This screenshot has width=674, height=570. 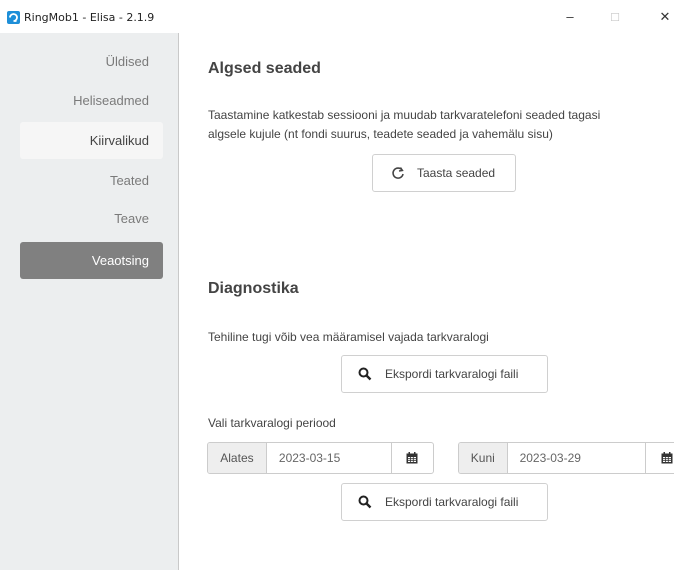 I want to click on to-date-input: 2023-03-29, so click(x=577, y=458).